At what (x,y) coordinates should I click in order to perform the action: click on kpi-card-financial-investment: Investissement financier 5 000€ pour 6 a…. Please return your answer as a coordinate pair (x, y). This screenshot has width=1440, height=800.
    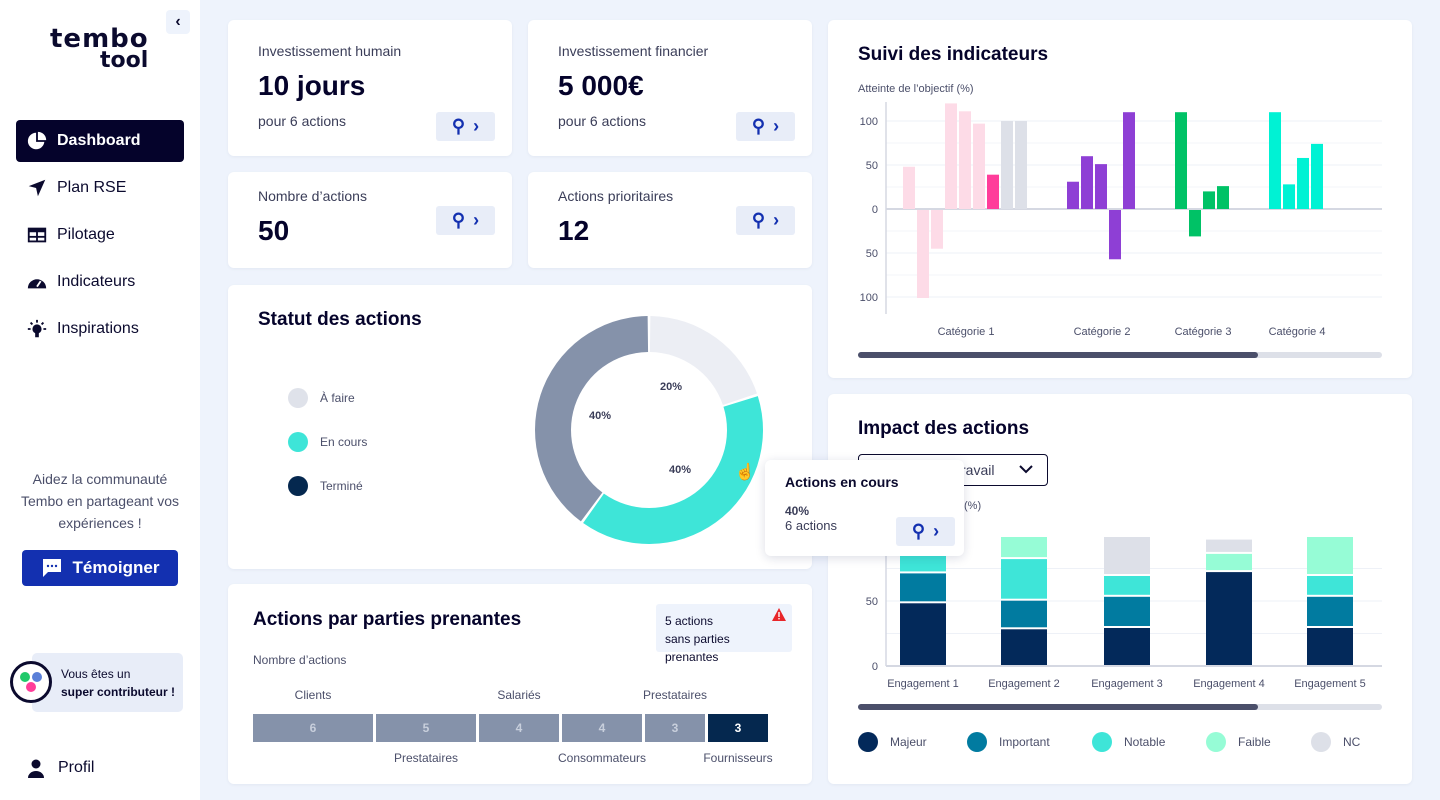
    Looking at the image, I should click on (670, 88).